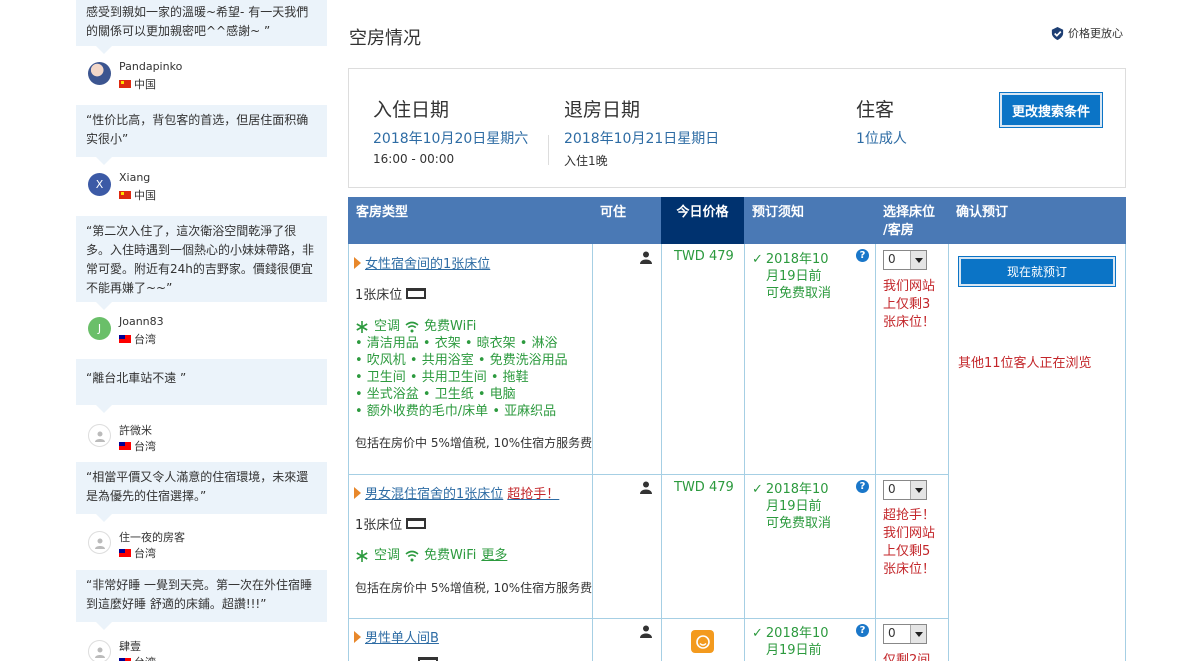  Describe the element at coordinates (911, 220) in the screenshot. I see `col-select: 选择床位/客房` at that location.